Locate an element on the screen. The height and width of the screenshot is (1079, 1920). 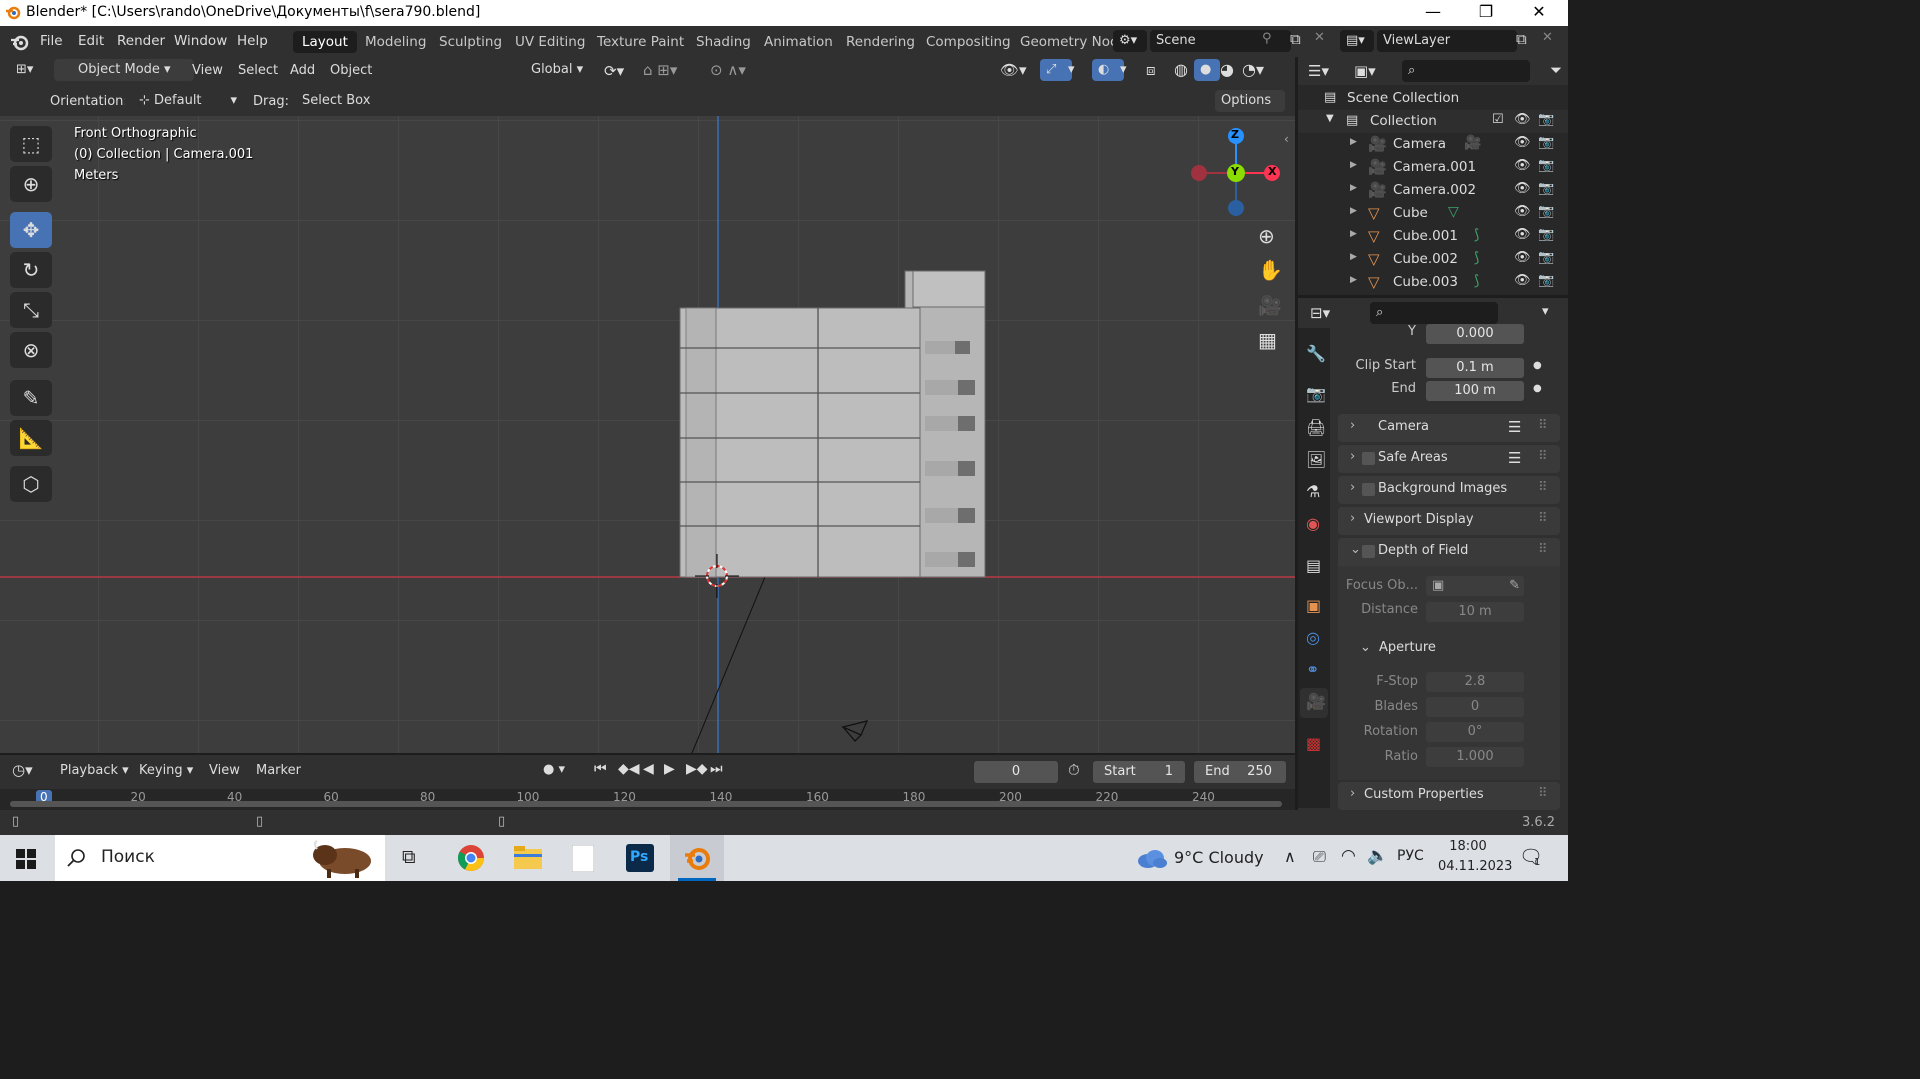
outliner-search-input: ⌕ is located at coordinates (1466, 71).